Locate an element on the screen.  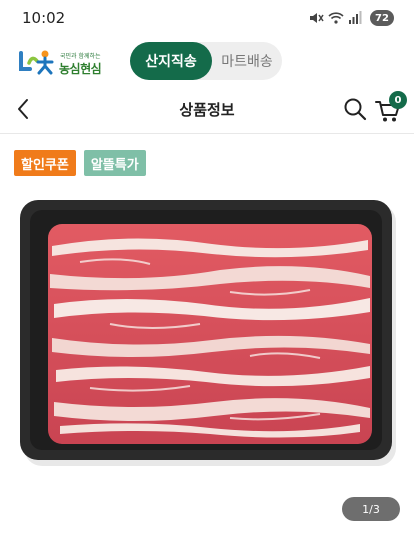
image-page-indicator: 1/3 is located at coordinates (371, 509).